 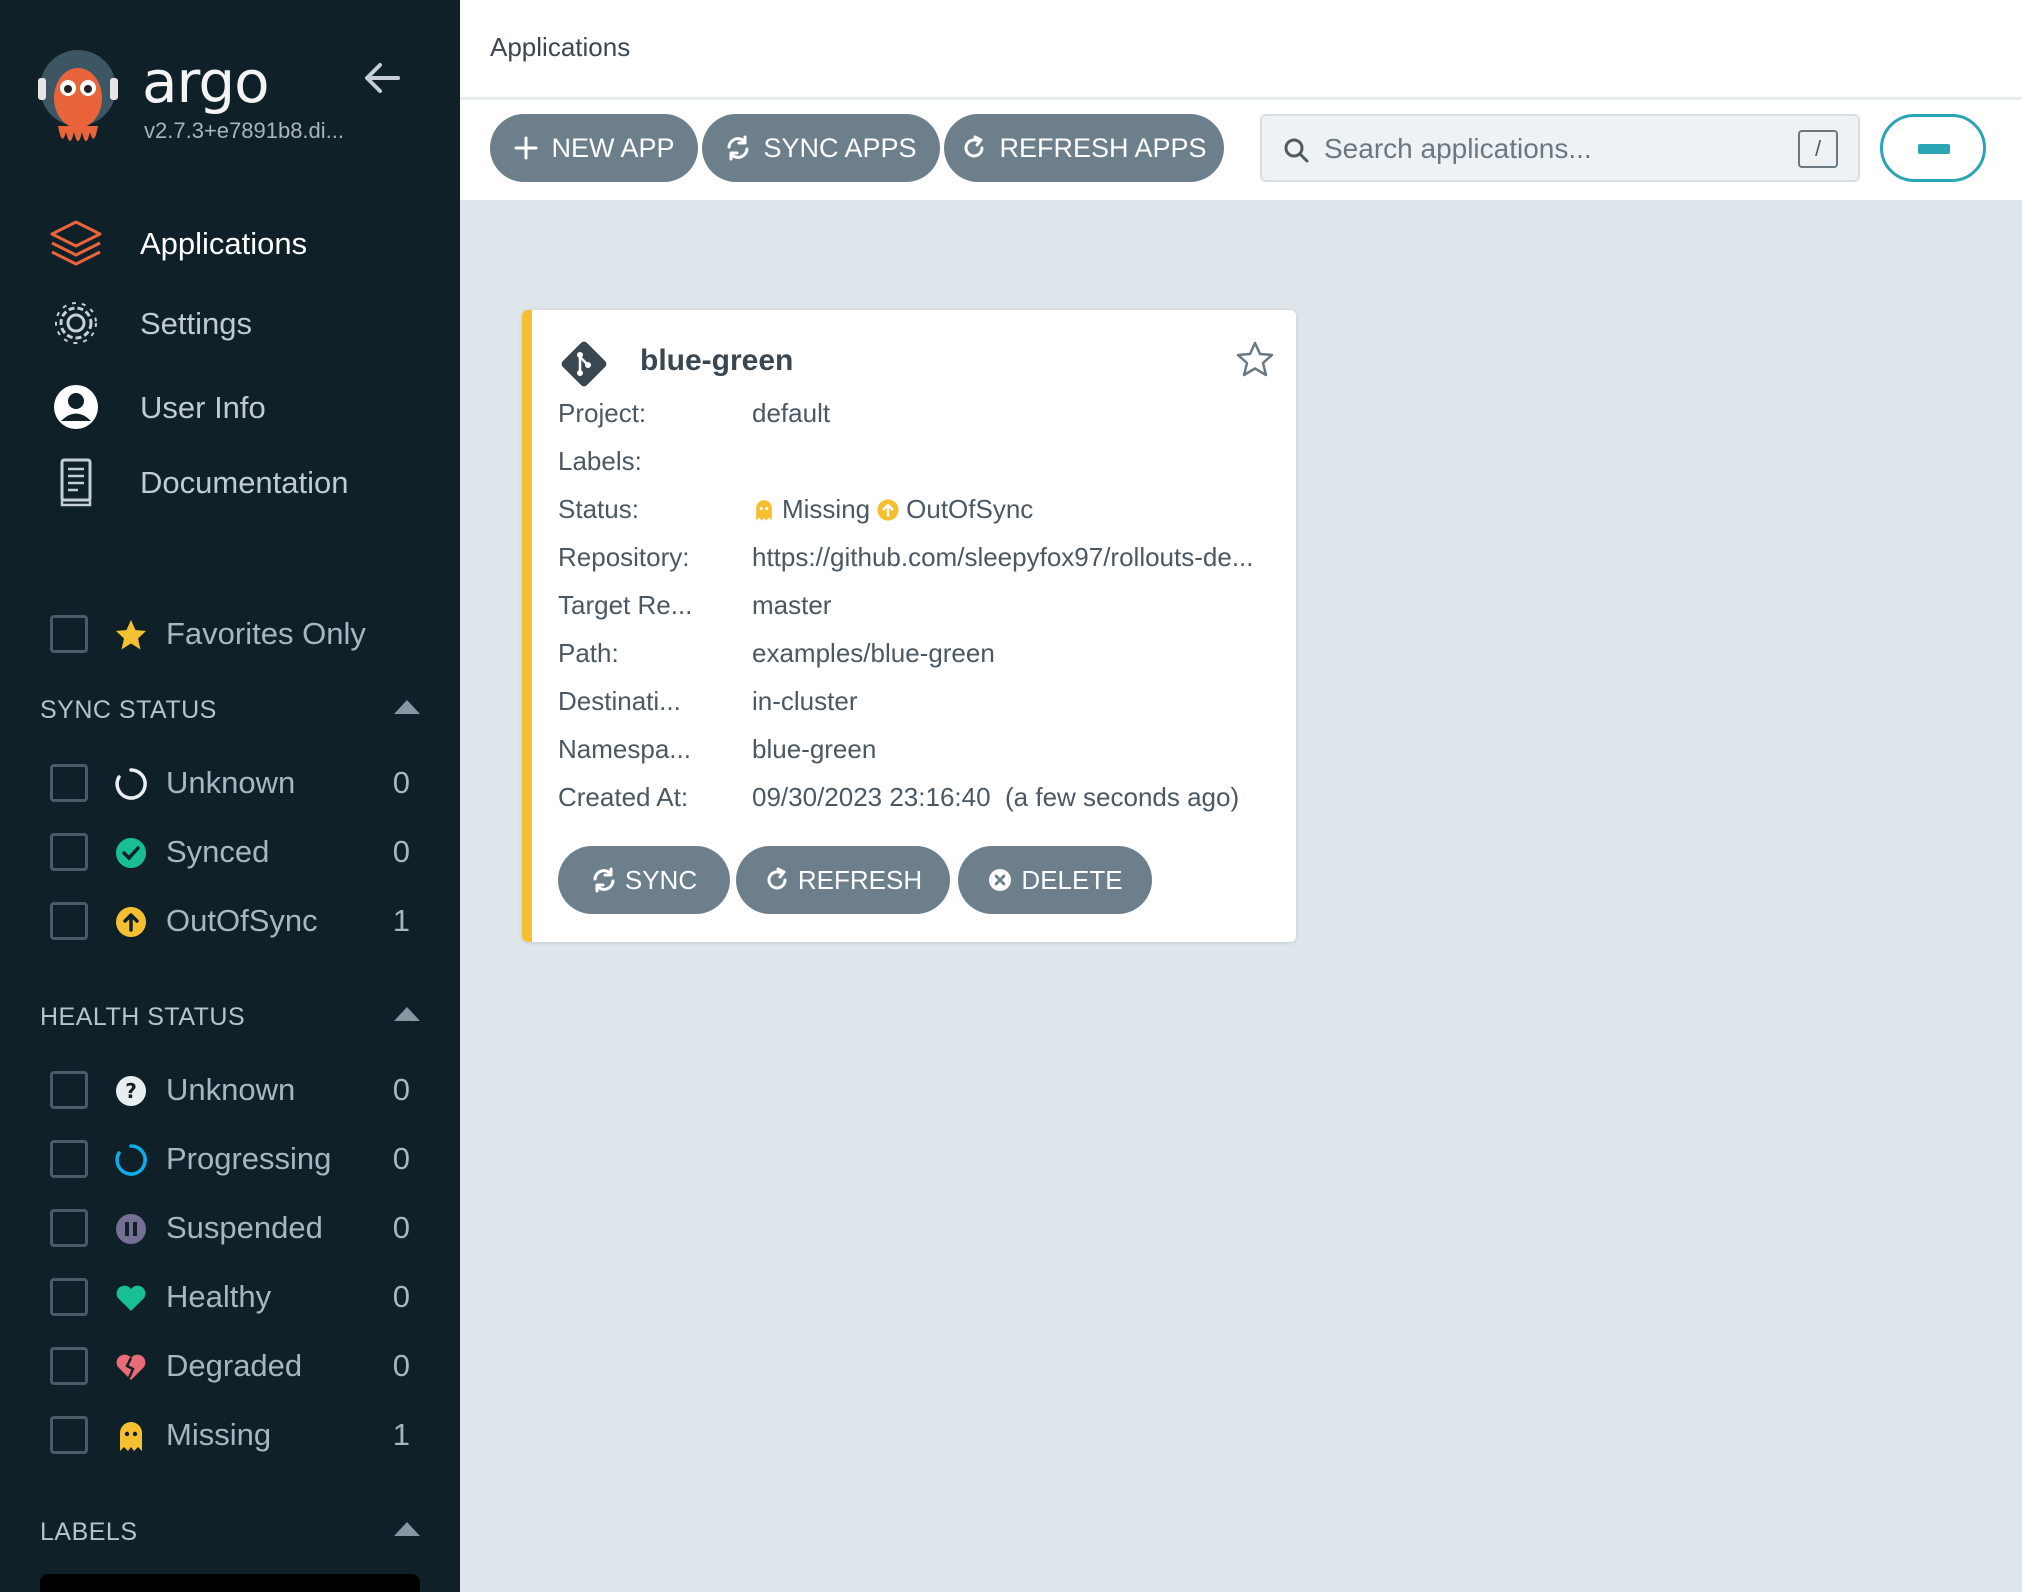 I want to click on filter-health-missing: Missing 1, so click(x=230, y=1435).